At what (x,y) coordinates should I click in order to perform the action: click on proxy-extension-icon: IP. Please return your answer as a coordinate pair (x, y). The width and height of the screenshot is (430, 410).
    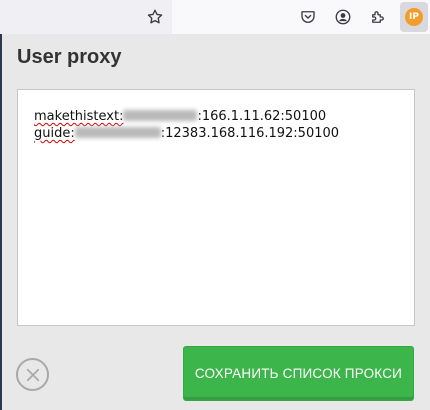
    Looking at the image, I should click on (414, 17).